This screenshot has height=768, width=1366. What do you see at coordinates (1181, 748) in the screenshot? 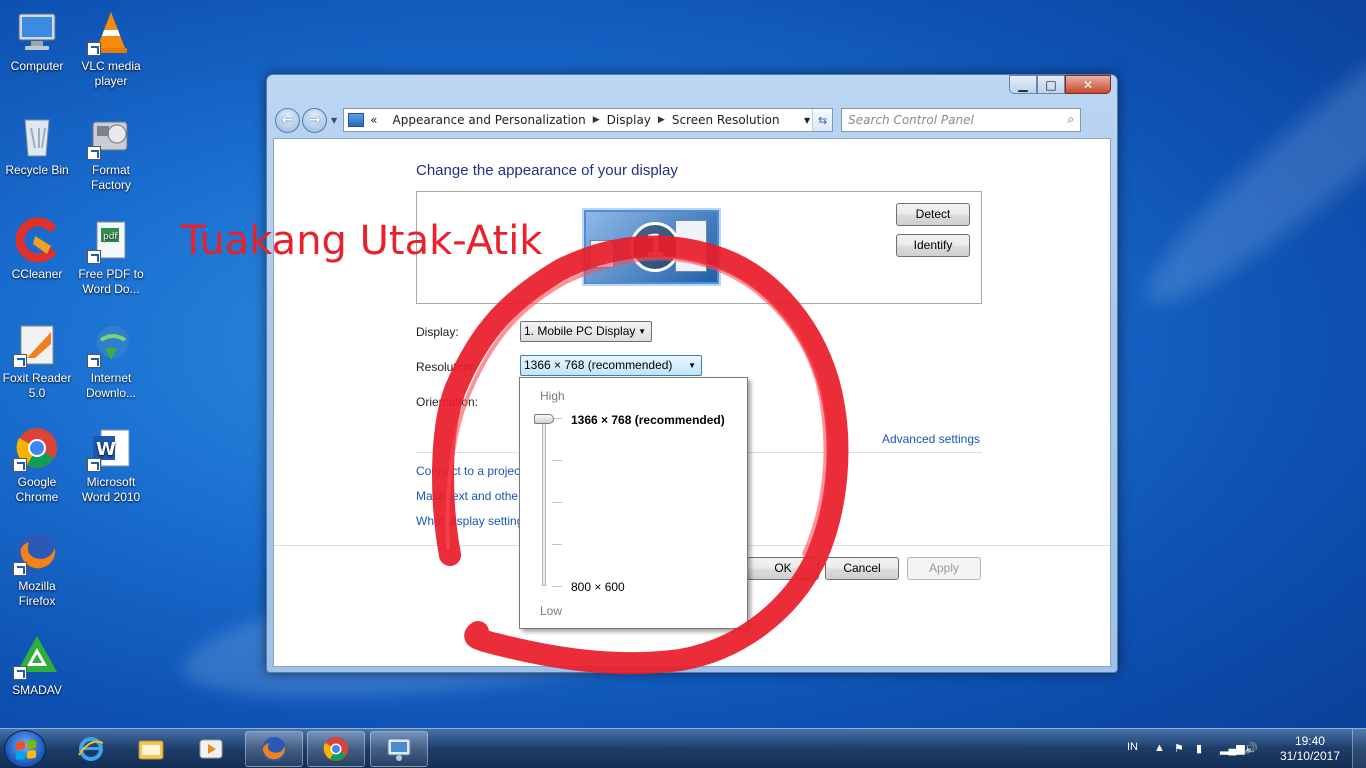
I see `action-center-flag-icon: ⚑` at bounding box center [1181, 748].